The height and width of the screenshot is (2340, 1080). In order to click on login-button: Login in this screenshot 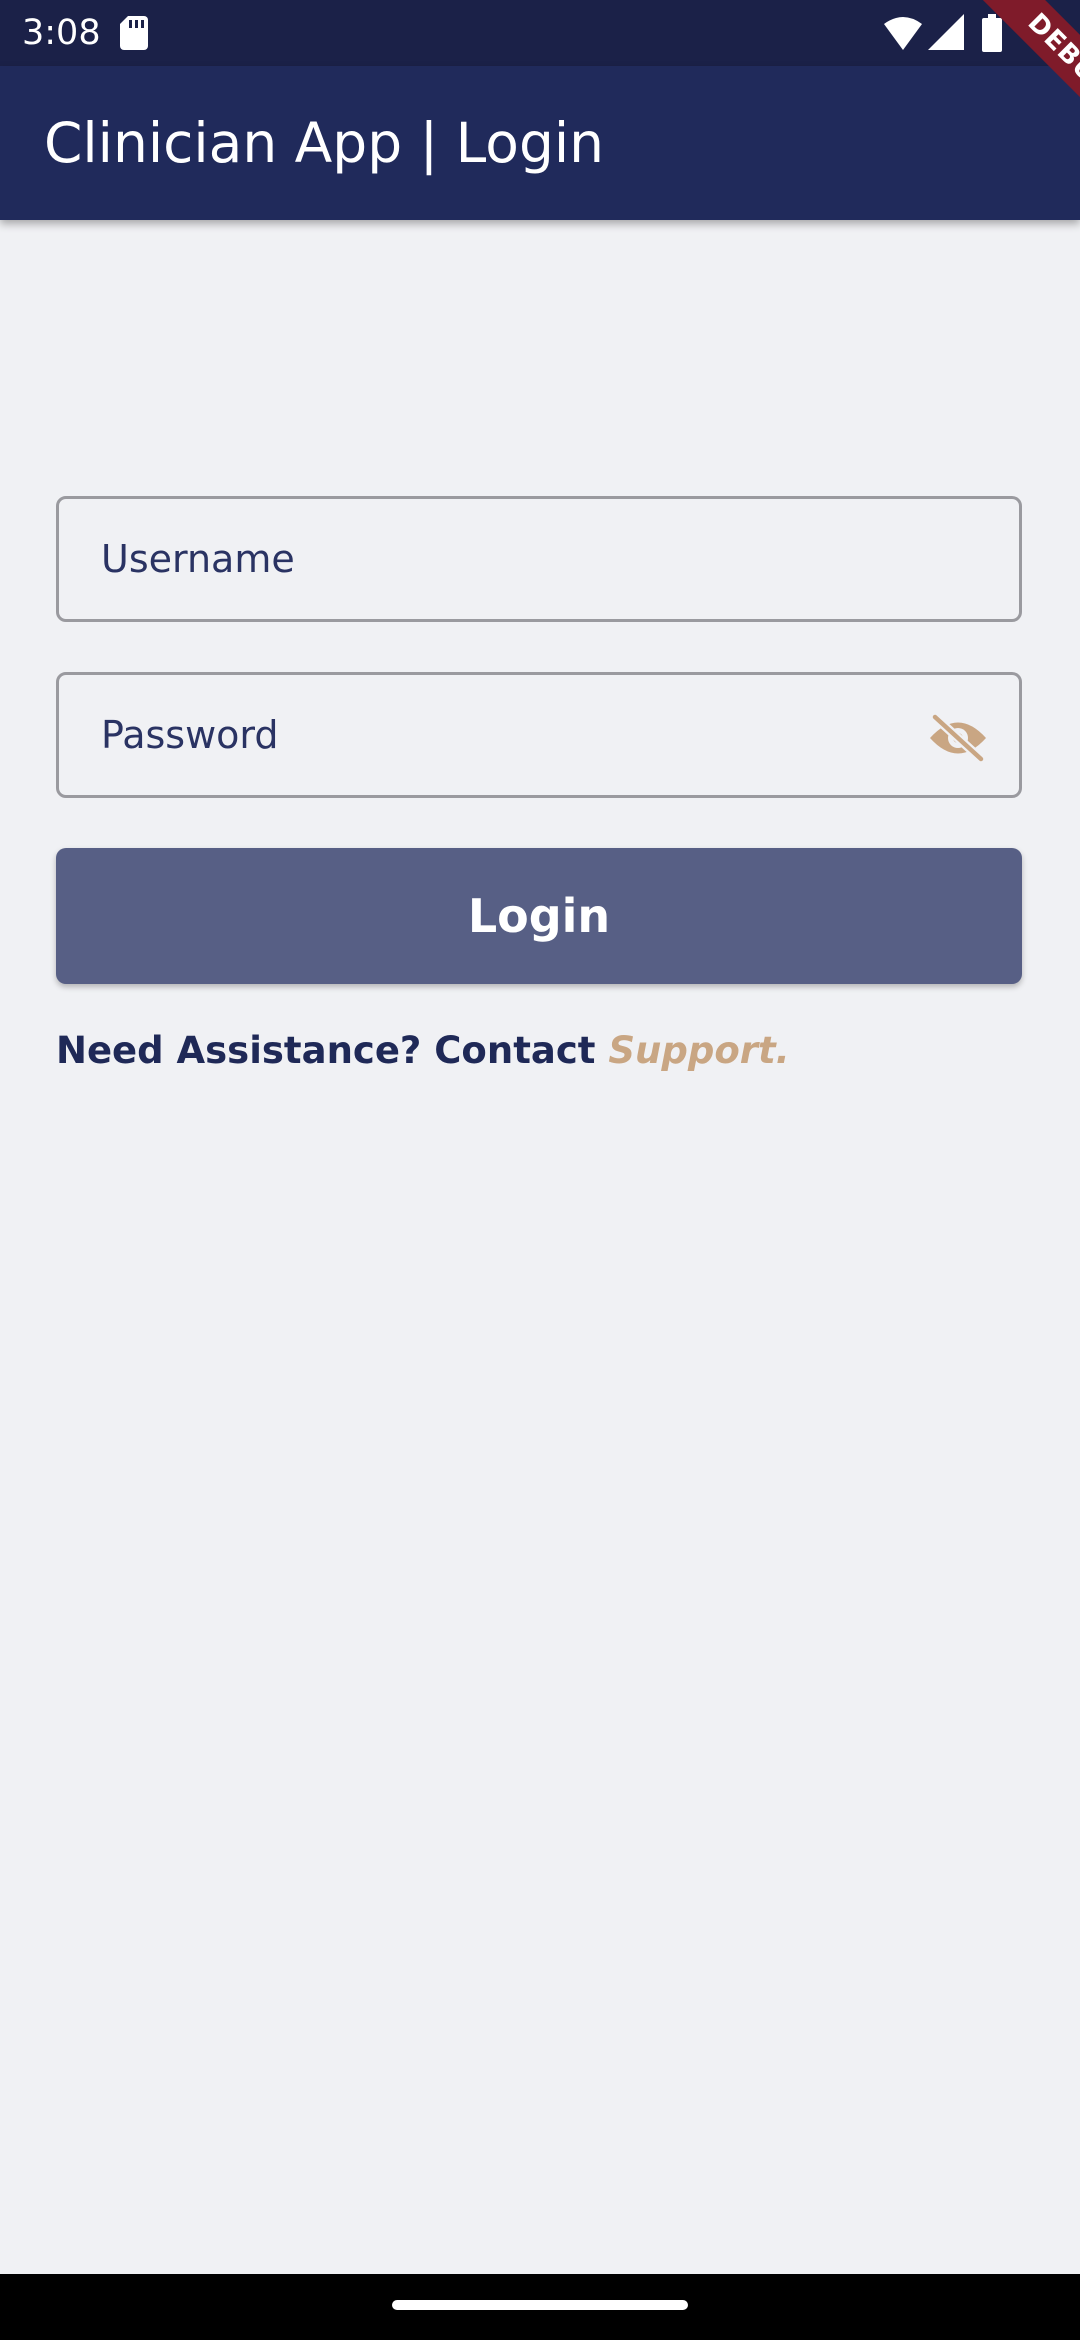, I will do `click(539, 916)`.